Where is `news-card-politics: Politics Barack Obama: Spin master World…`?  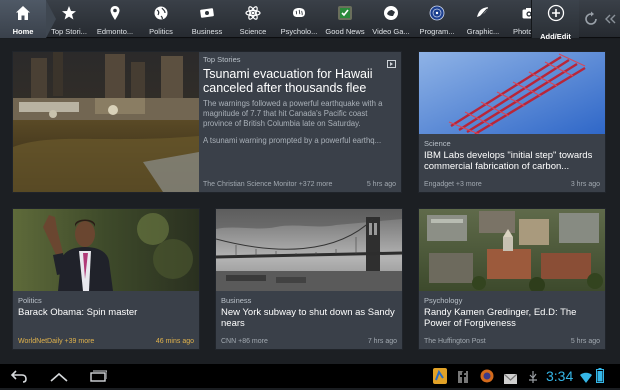 news-card-politics: Politics Barack Obama: Spin master World… is located at coordinates (106, 279).